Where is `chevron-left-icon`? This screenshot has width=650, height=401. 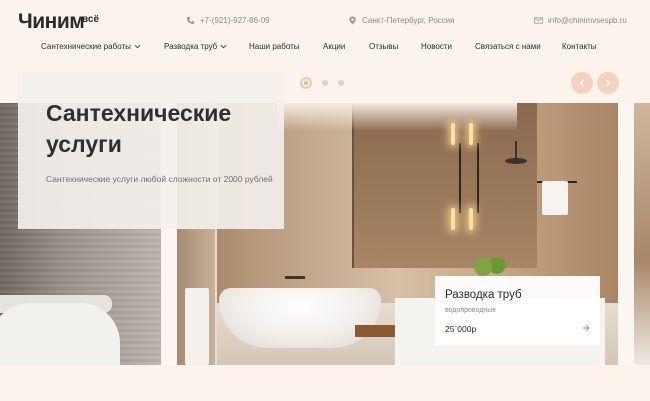
chevron-left-icon is located at coordinates (581, 83).